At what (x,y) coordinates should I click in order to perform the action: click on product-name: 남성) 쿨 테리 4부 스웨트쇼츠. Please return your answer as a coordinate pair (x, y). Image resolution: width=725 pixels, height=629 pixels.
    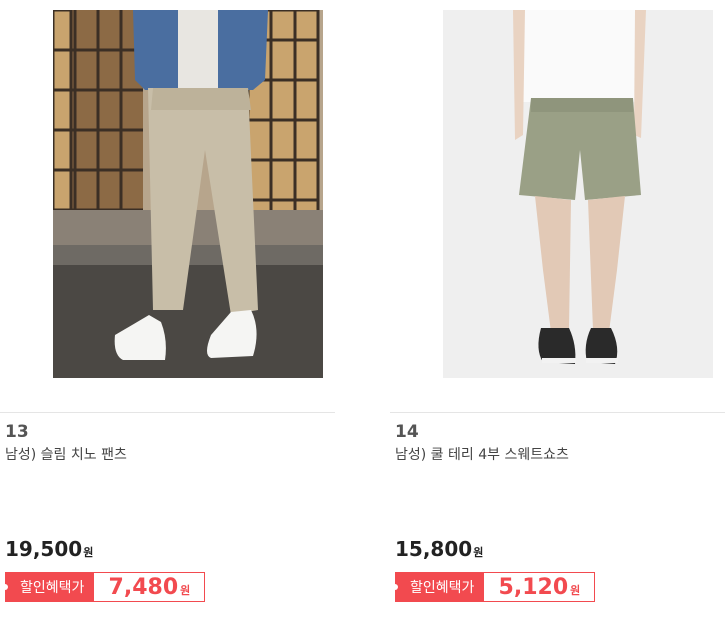
    Looking at the image, I should click on (482, 454).